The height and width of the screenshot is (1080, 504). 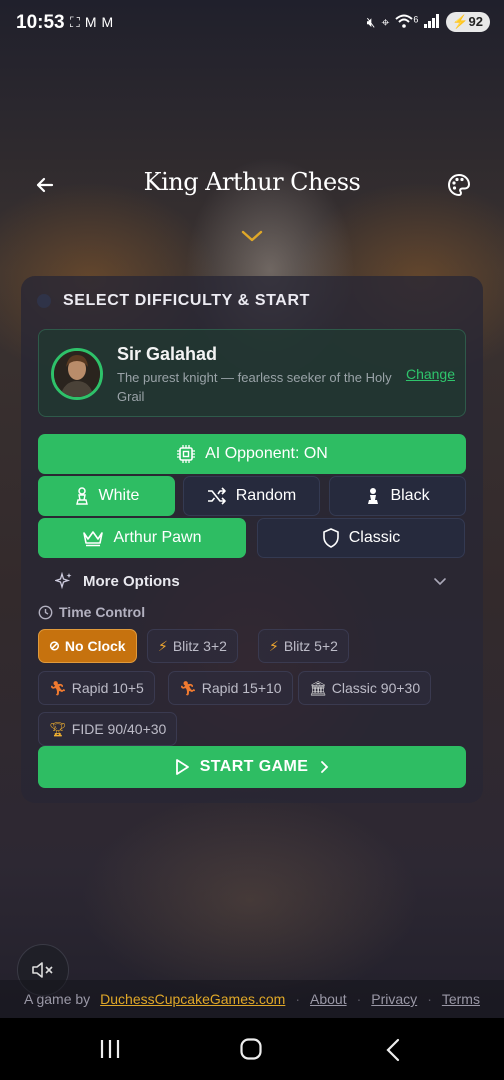 What do you see at coordinates (57, 999) in the screenshot?
I see `footer-prefix: A game by` at bounding box center [57, 999].